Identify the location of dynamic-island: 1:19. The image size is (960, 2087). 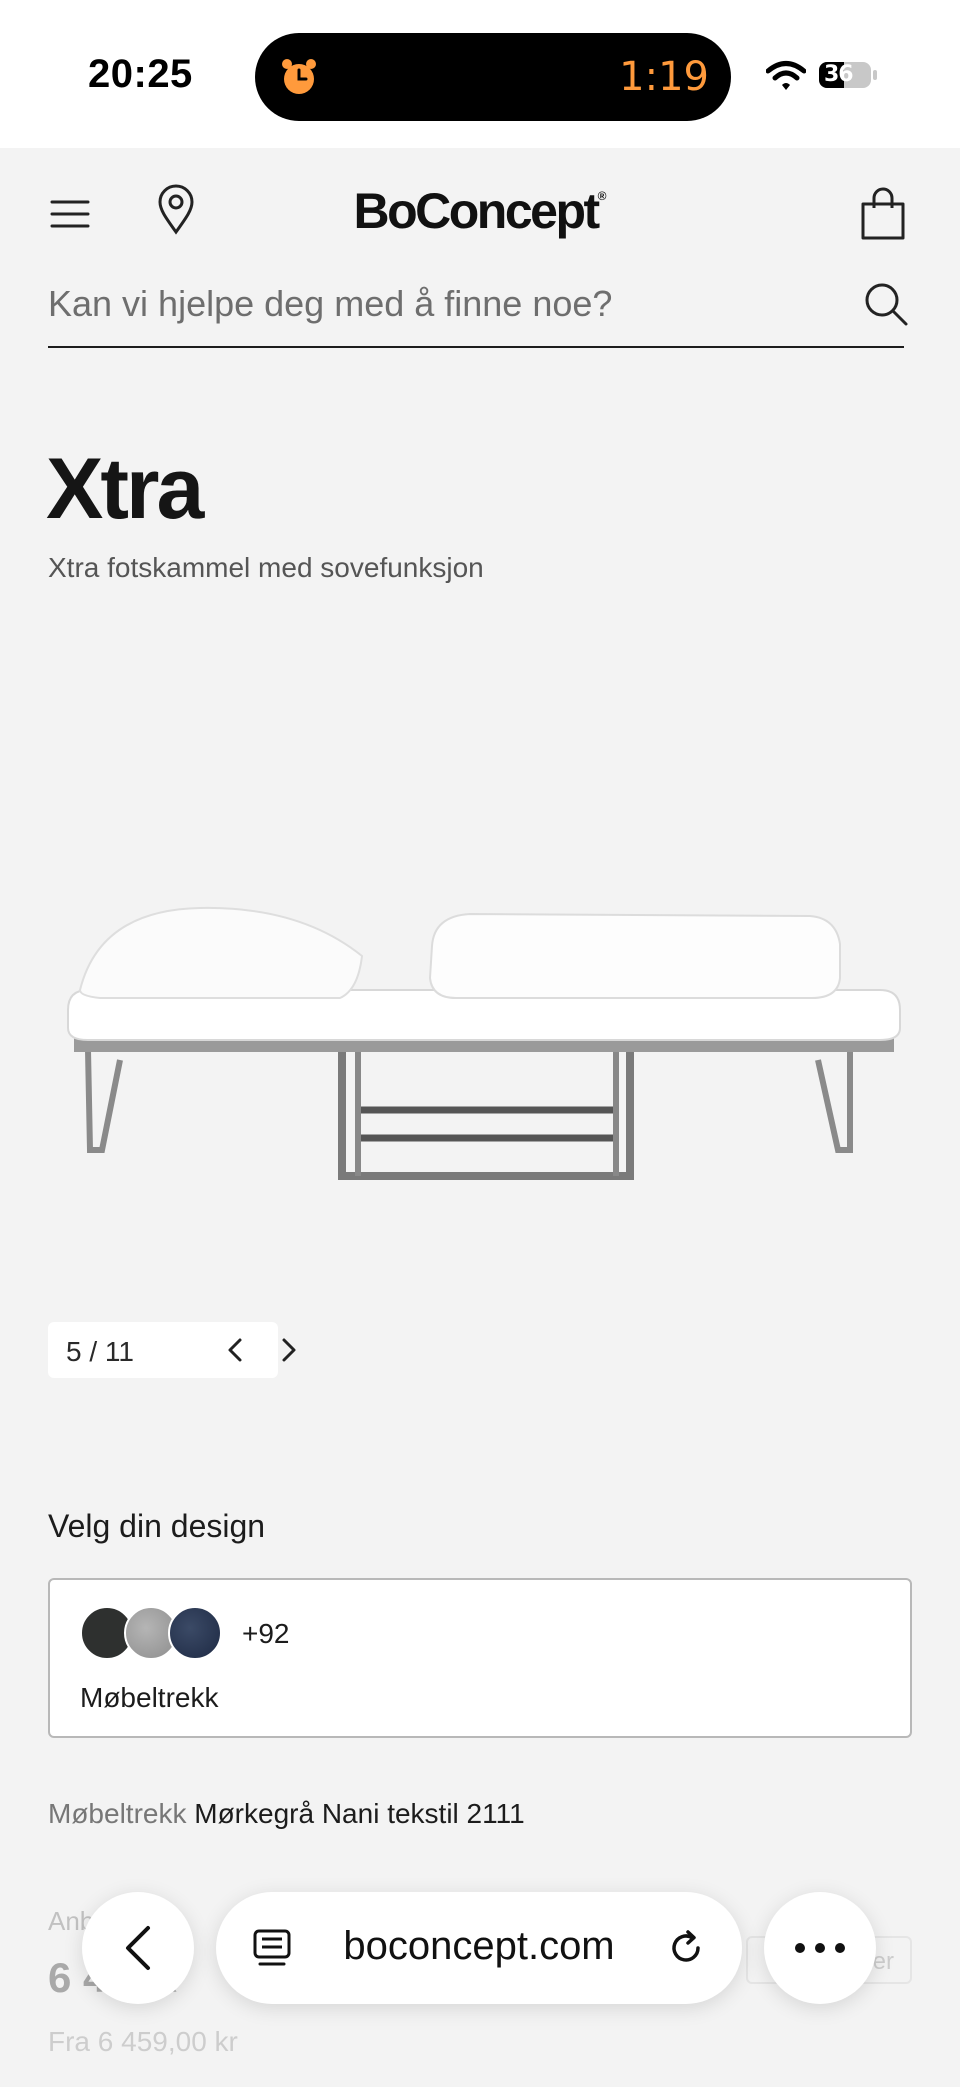
(493, 77).